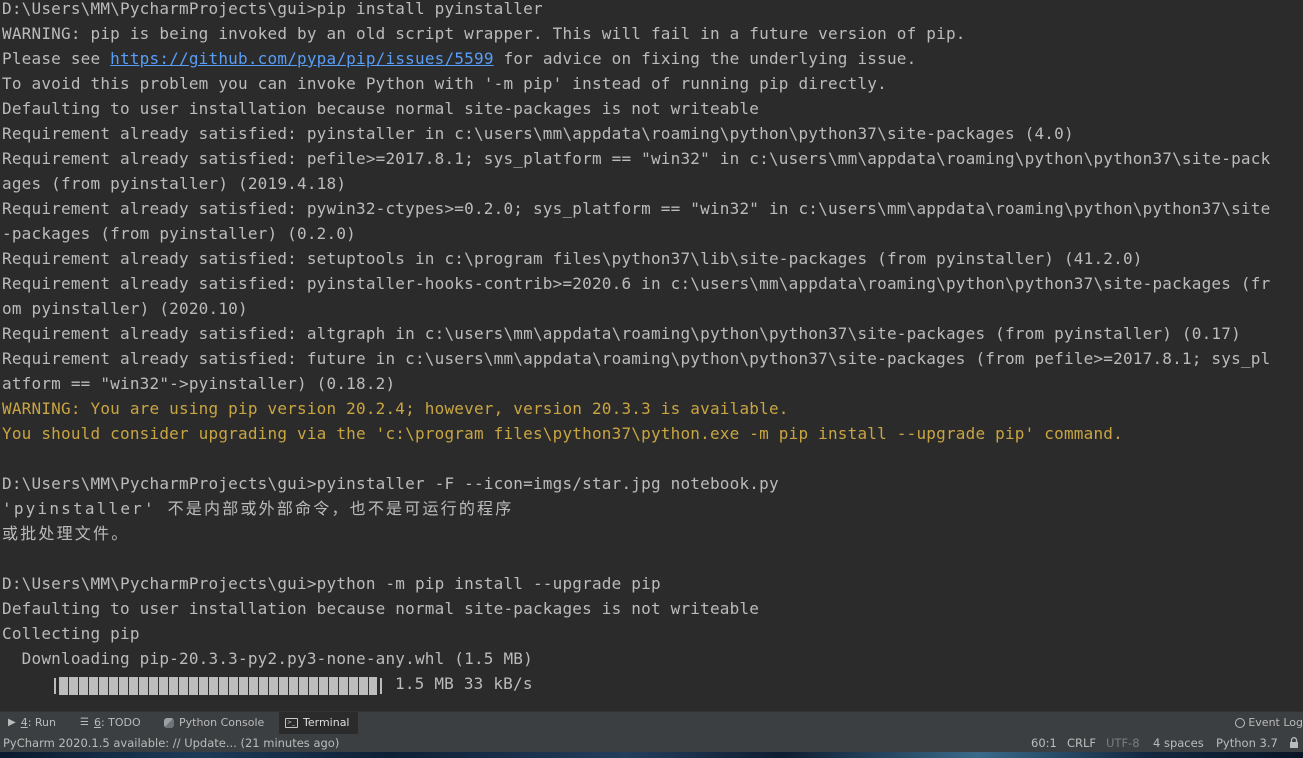  What do you see at coordinates (1294, 743) in the screenshot?
I see `lock-icon` at bounding box center [1294, 743].